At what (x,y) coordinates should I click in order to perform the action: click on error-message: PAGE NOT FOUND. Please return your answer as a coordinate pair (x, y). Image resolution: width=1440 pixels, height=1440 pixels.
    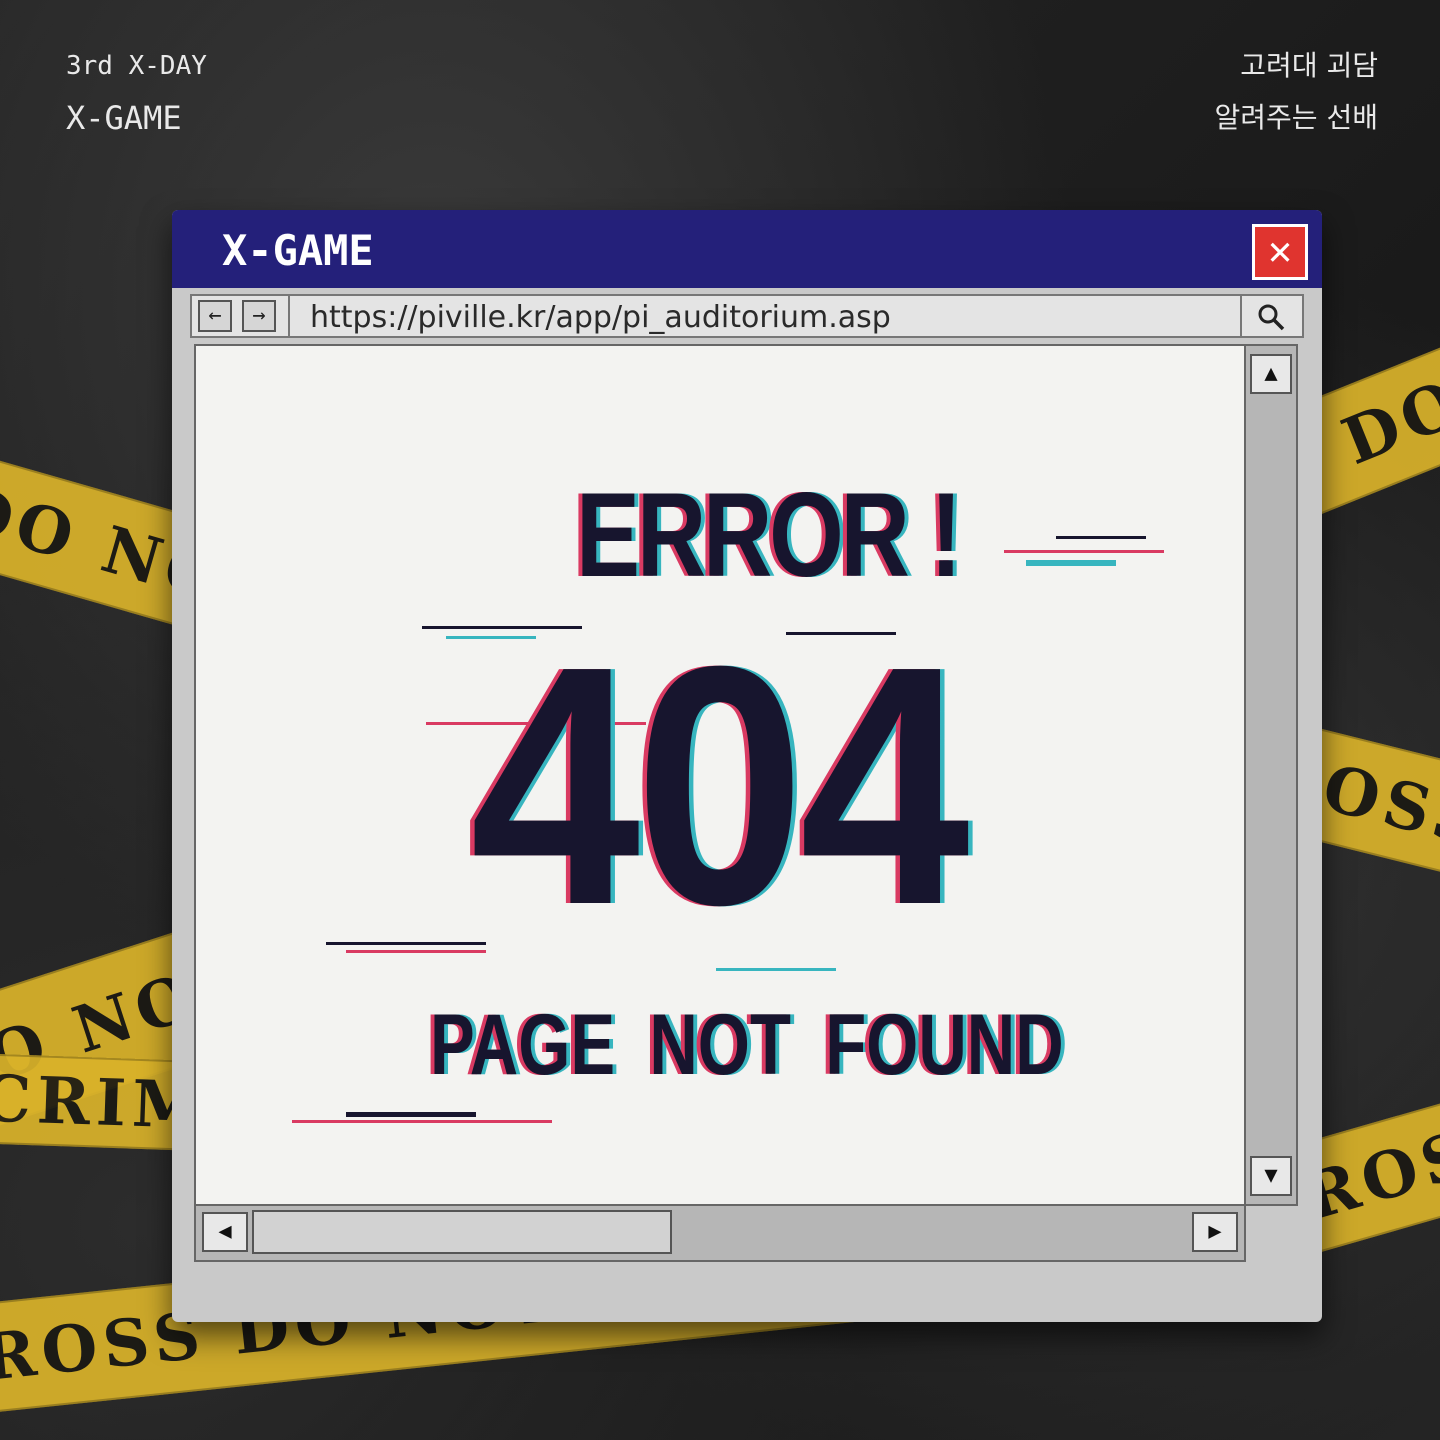
    Looking at the image, I should click on (747, 1045).